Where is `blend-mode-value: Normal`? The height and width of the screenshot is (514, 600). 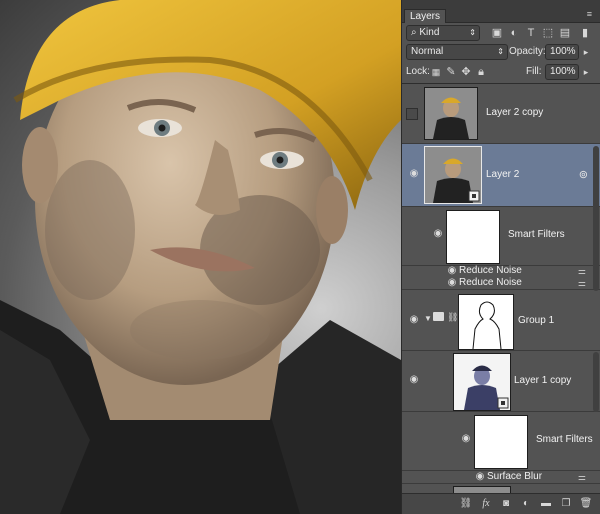
blend-mode-value: Normal is located at coordinates (427, 51).